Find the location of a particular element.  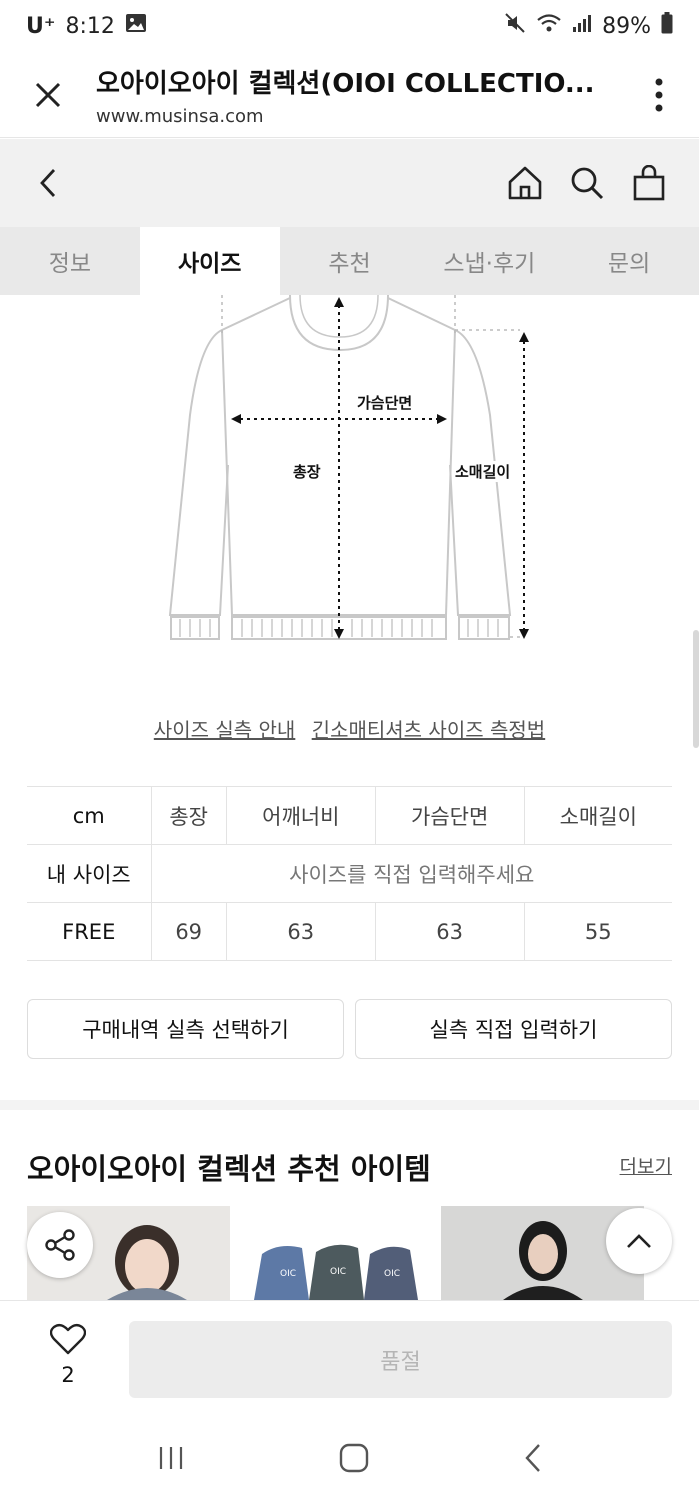

size-name-cell: FREE is located at coordinates (89, 931).